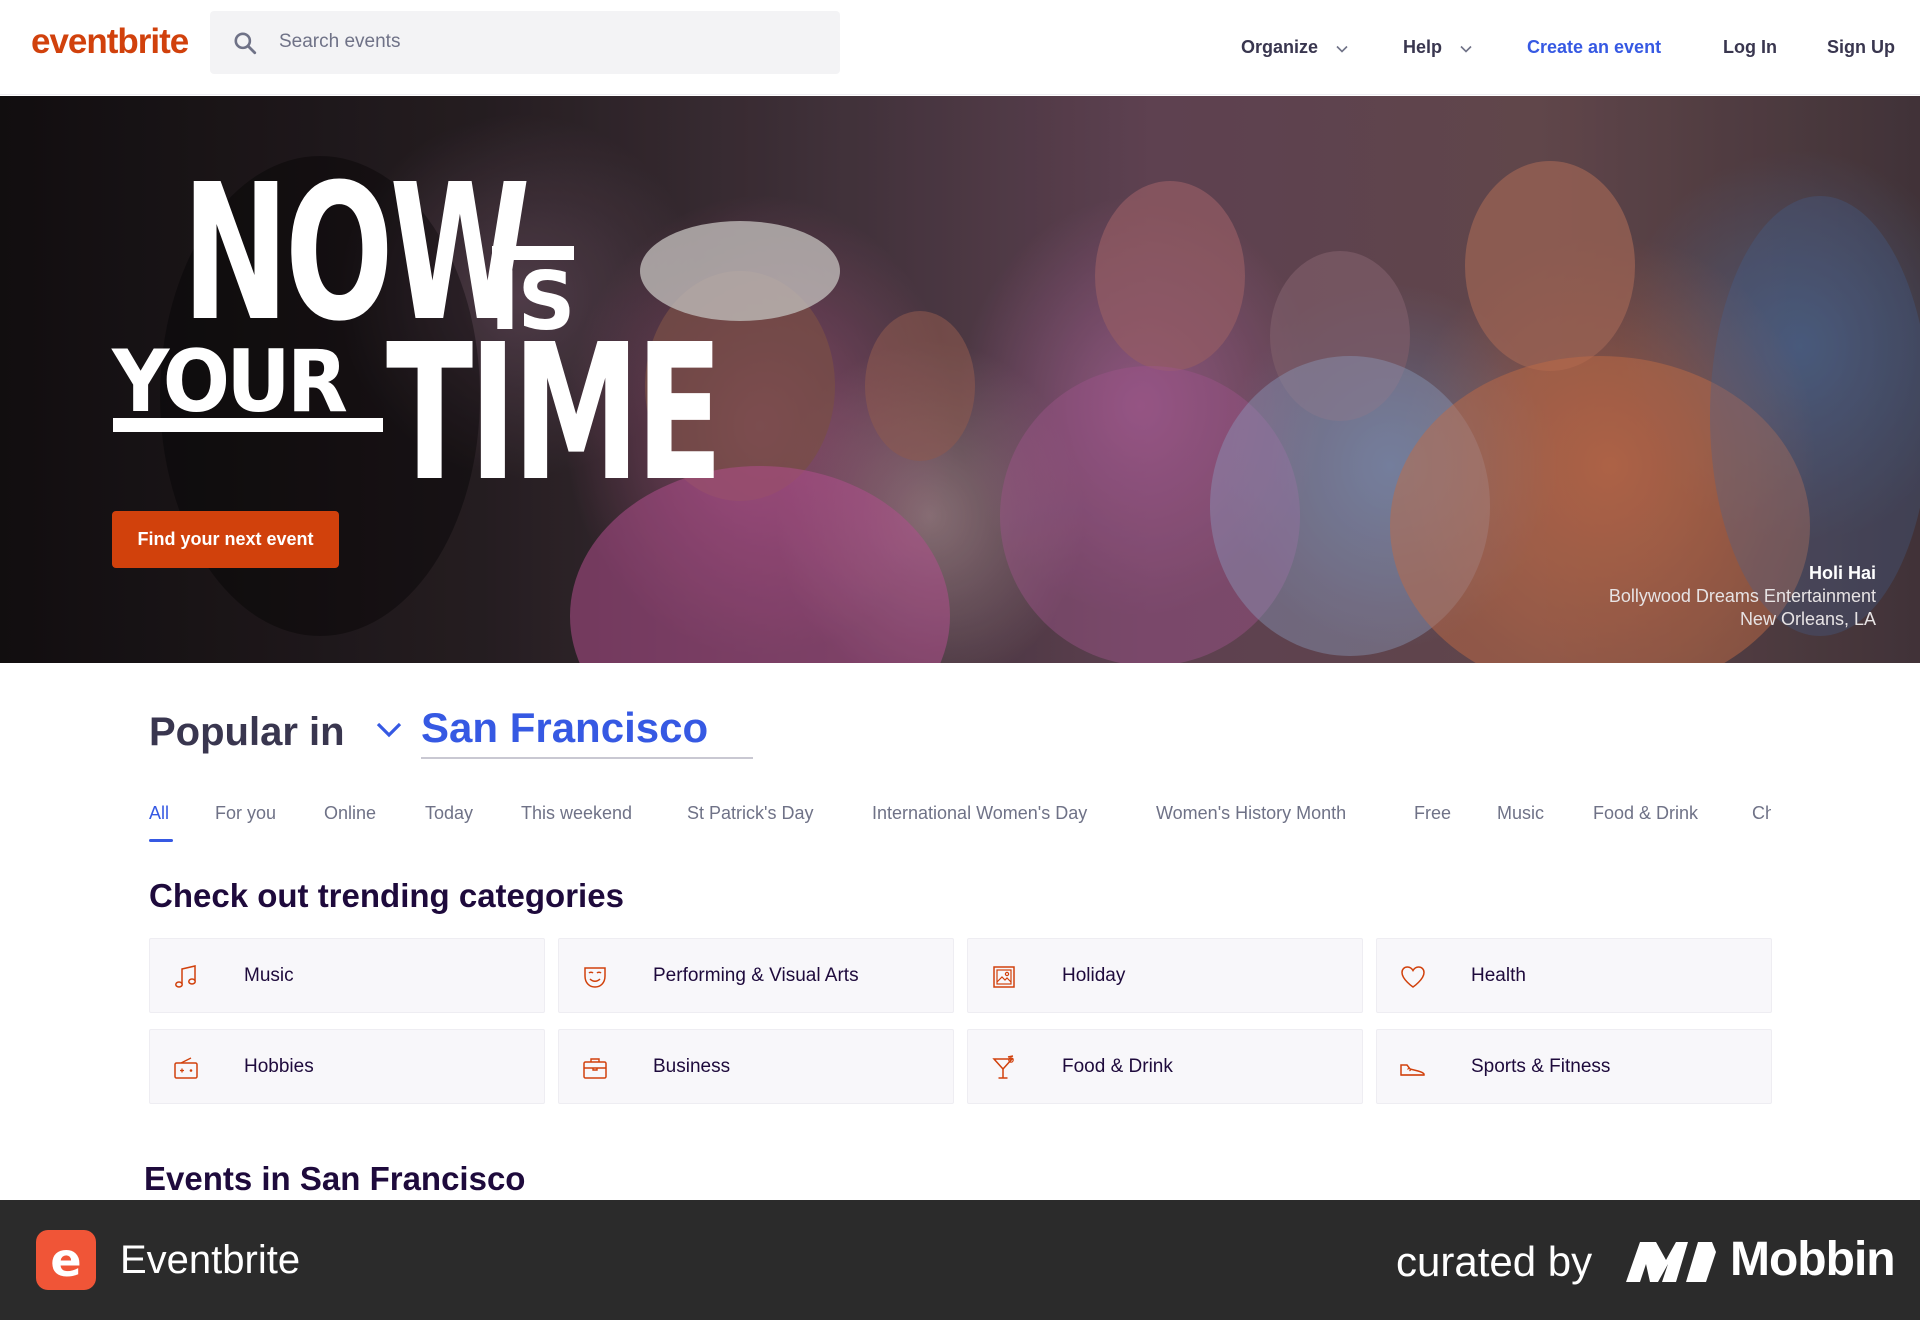  I want to click on cocktail-icon, so click(1003, 1067).